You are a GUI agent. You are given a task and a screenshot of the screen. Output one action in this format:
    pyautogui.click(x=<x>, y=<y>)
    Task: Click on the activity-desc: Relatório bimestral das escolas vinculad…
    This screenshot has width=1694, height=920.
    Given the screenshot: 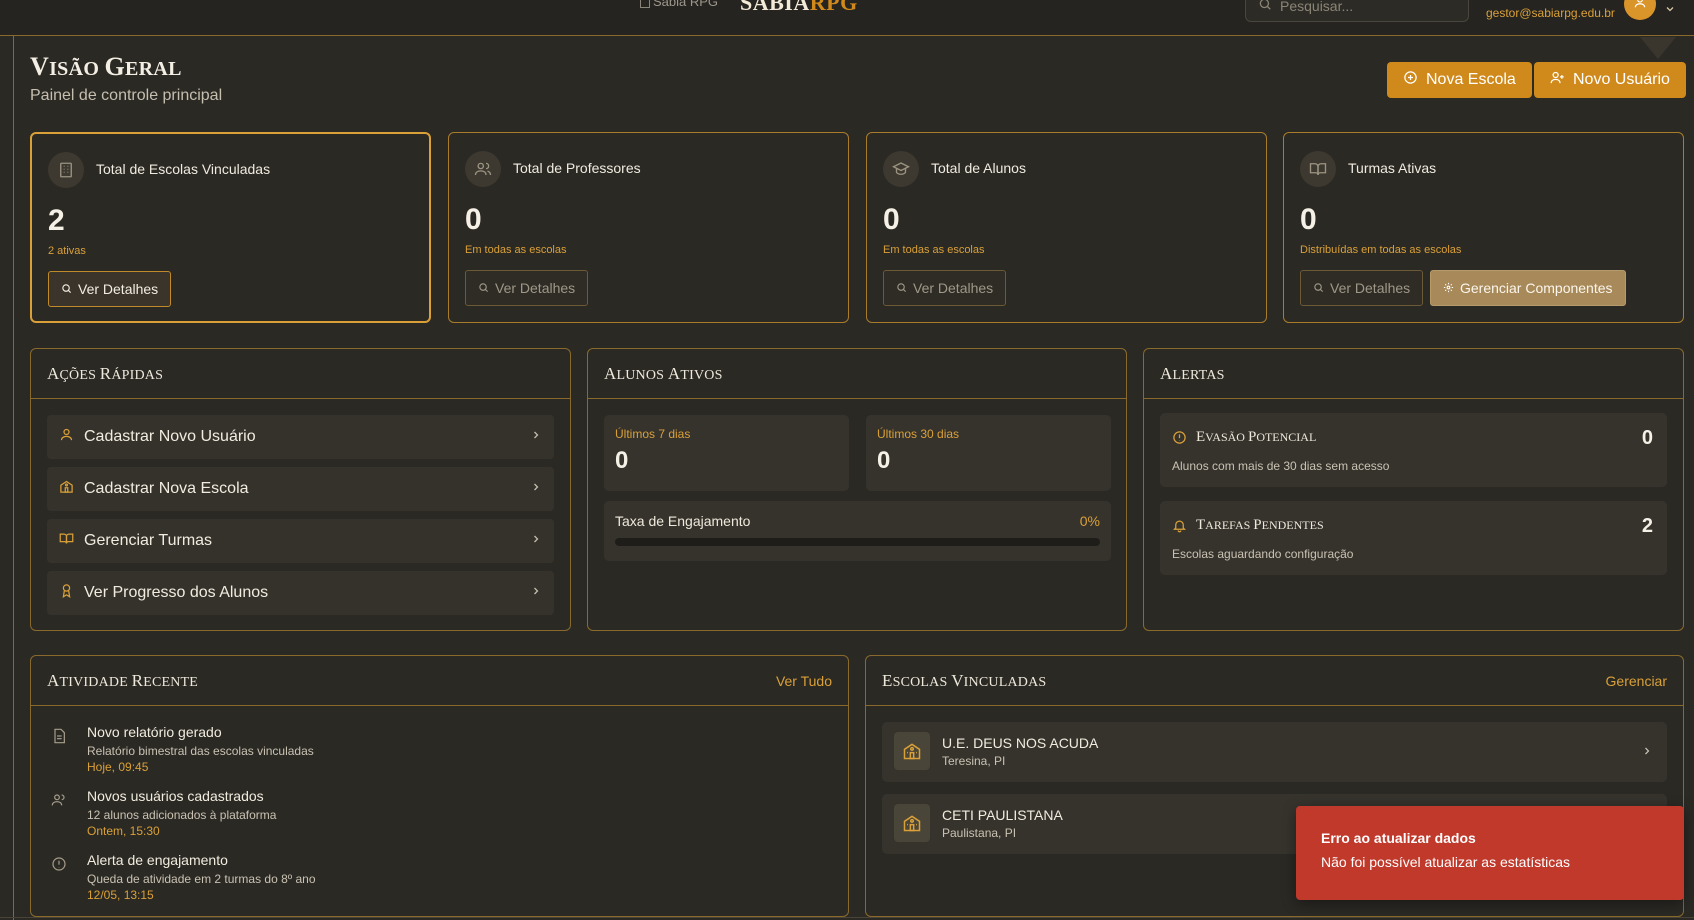 What is the action you would take?
    pyautogui.click(x=200, y=751)
    